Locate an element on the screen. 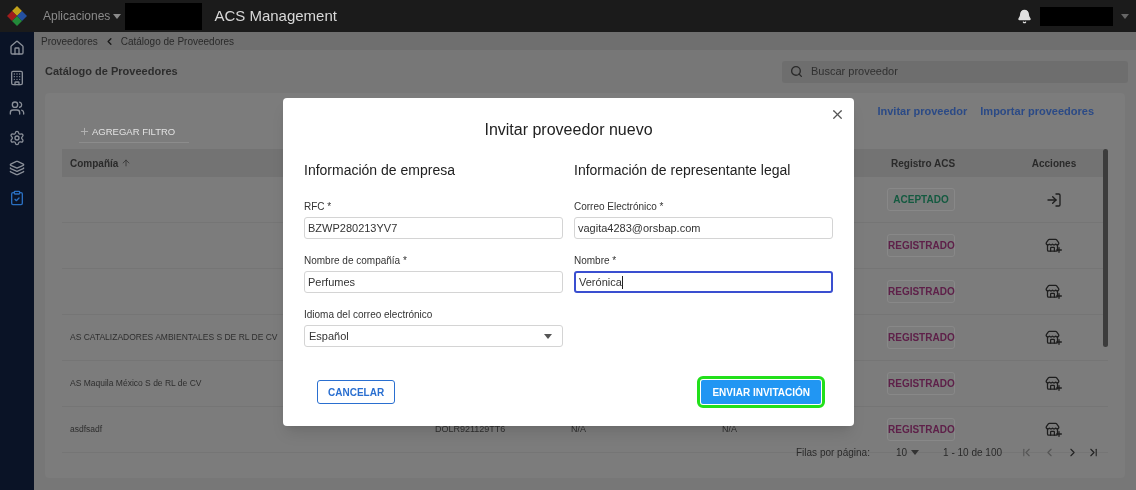 Image resolution: width=1136 pixels, height=490 pixels. text-field: Perfumes is located at coordinates (433, 282).